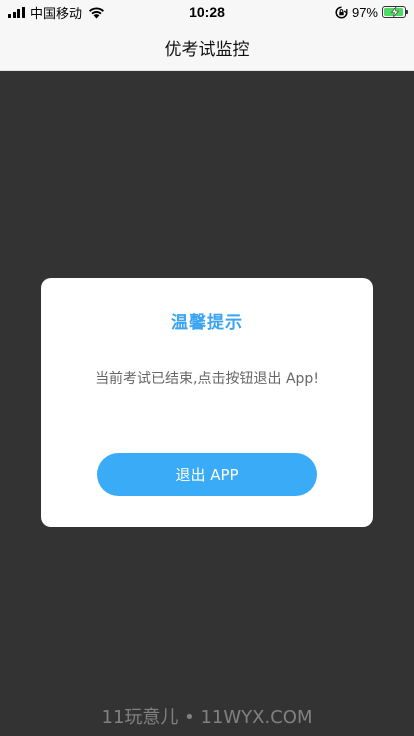 This screenshot has width=414, height=736. What do you see at coordinates (207, 717) in the screenshot?
I see `watermark: 11玩意儿 • 11WYX.COM` at bounding box center [207, 717].